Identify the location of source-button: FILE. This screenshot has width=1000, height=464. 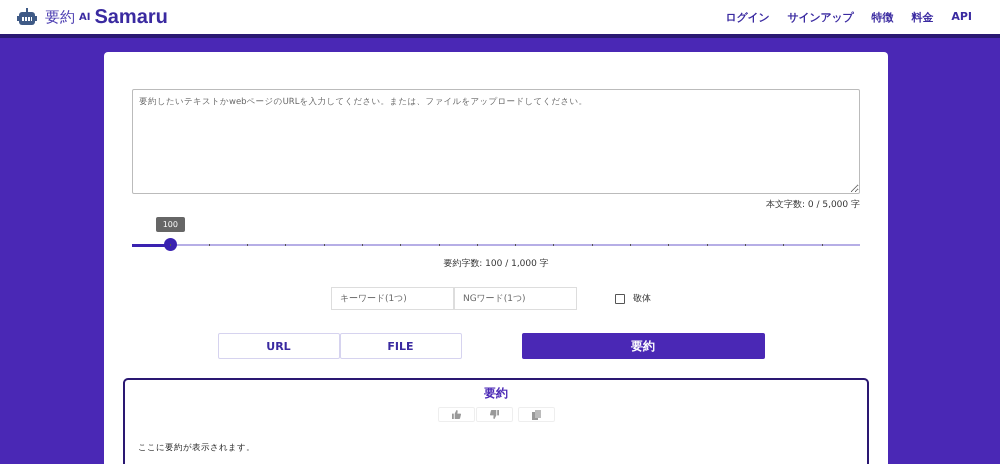
(401, 346).